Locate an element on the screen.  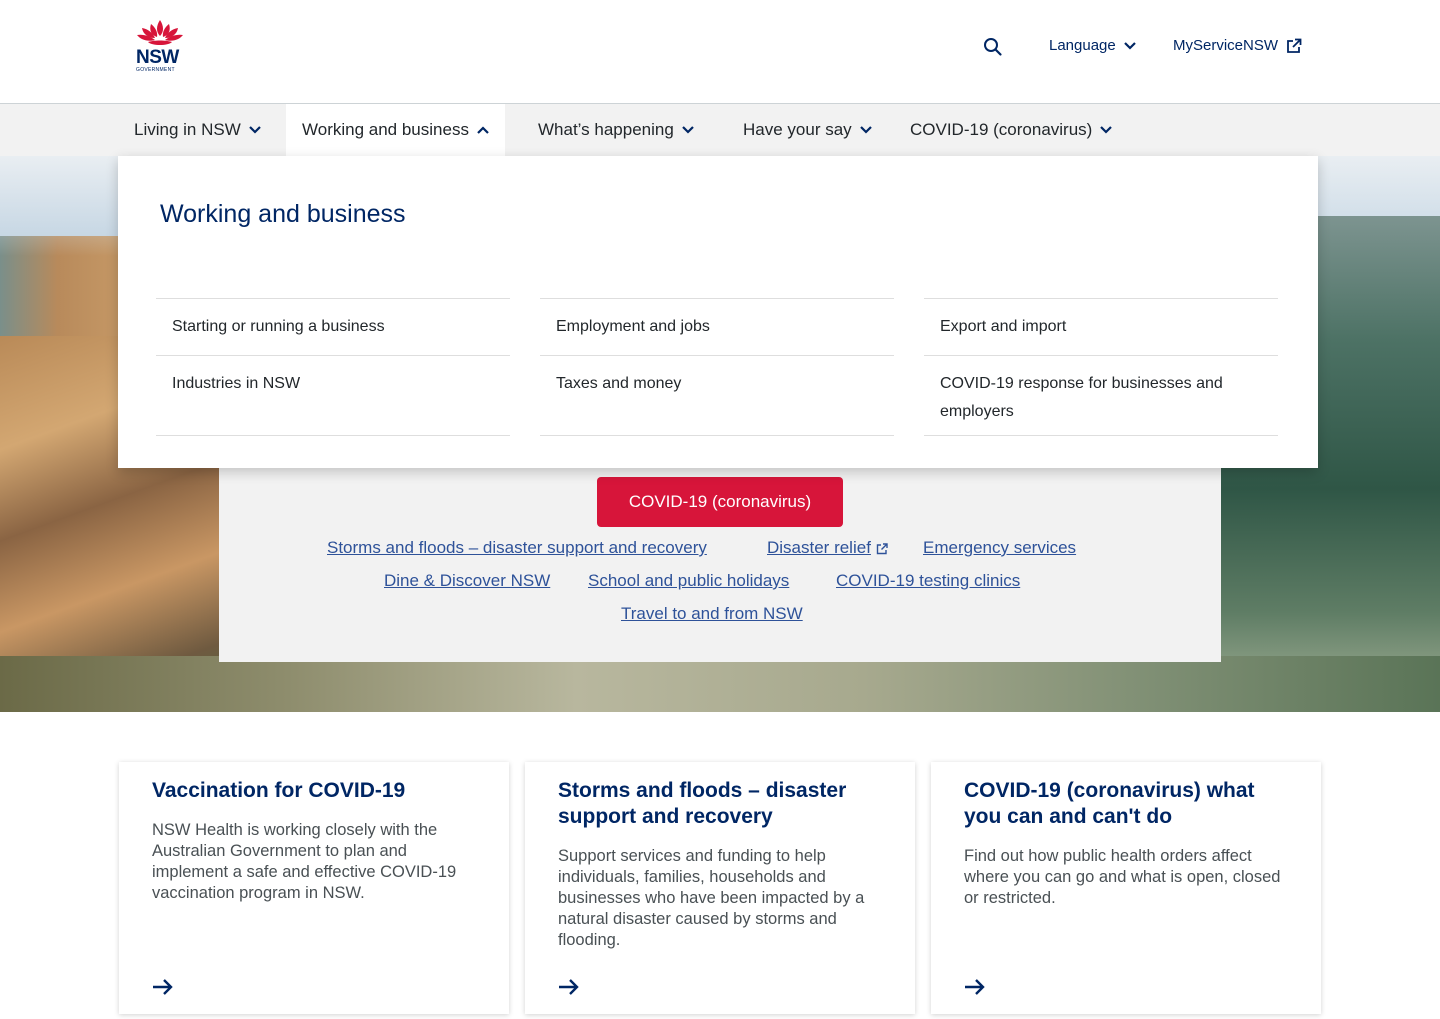
link-label: Disaster relief is located at coordinates (819, 547).